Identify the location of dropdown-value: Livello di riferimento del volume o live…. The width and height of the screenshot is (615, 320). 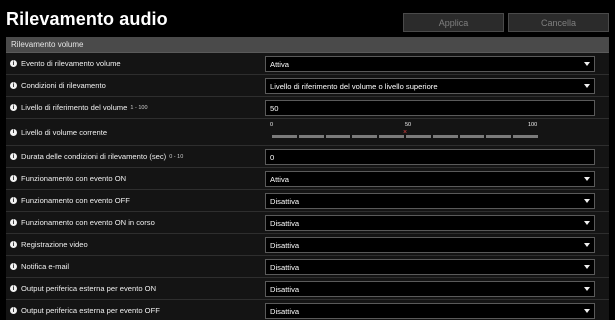
(354, 86).